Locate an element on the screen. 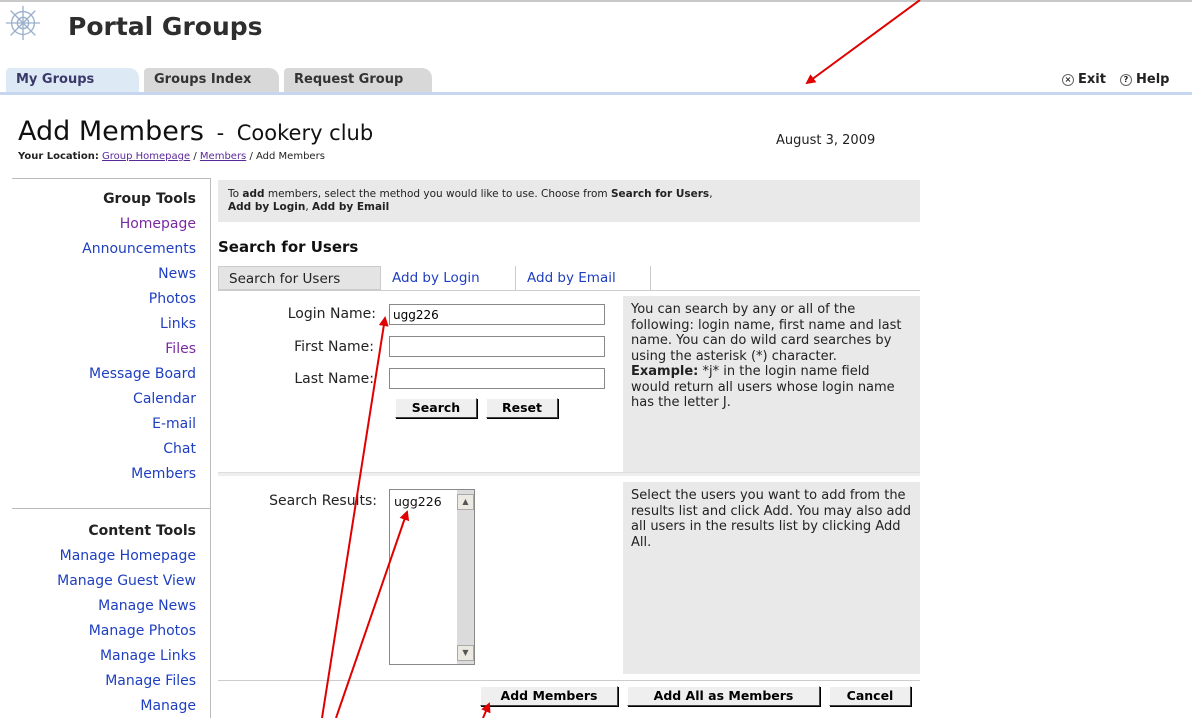  breadcrumb-label: Your Location: is located at coordinates (58, 156).